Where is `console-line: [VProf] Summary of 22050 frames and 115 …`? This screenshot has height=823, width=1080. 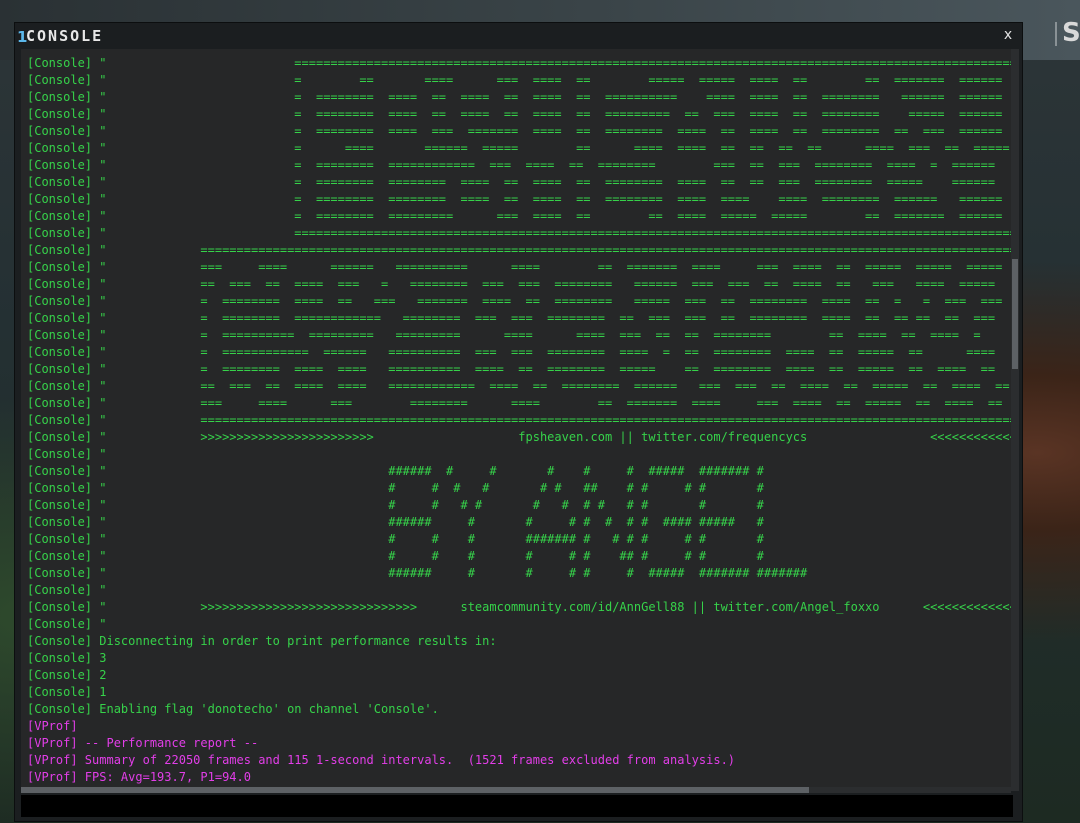
console-line: [VProf] Summary of 22050 frames and 115 … is located at coordinates (381, 760).